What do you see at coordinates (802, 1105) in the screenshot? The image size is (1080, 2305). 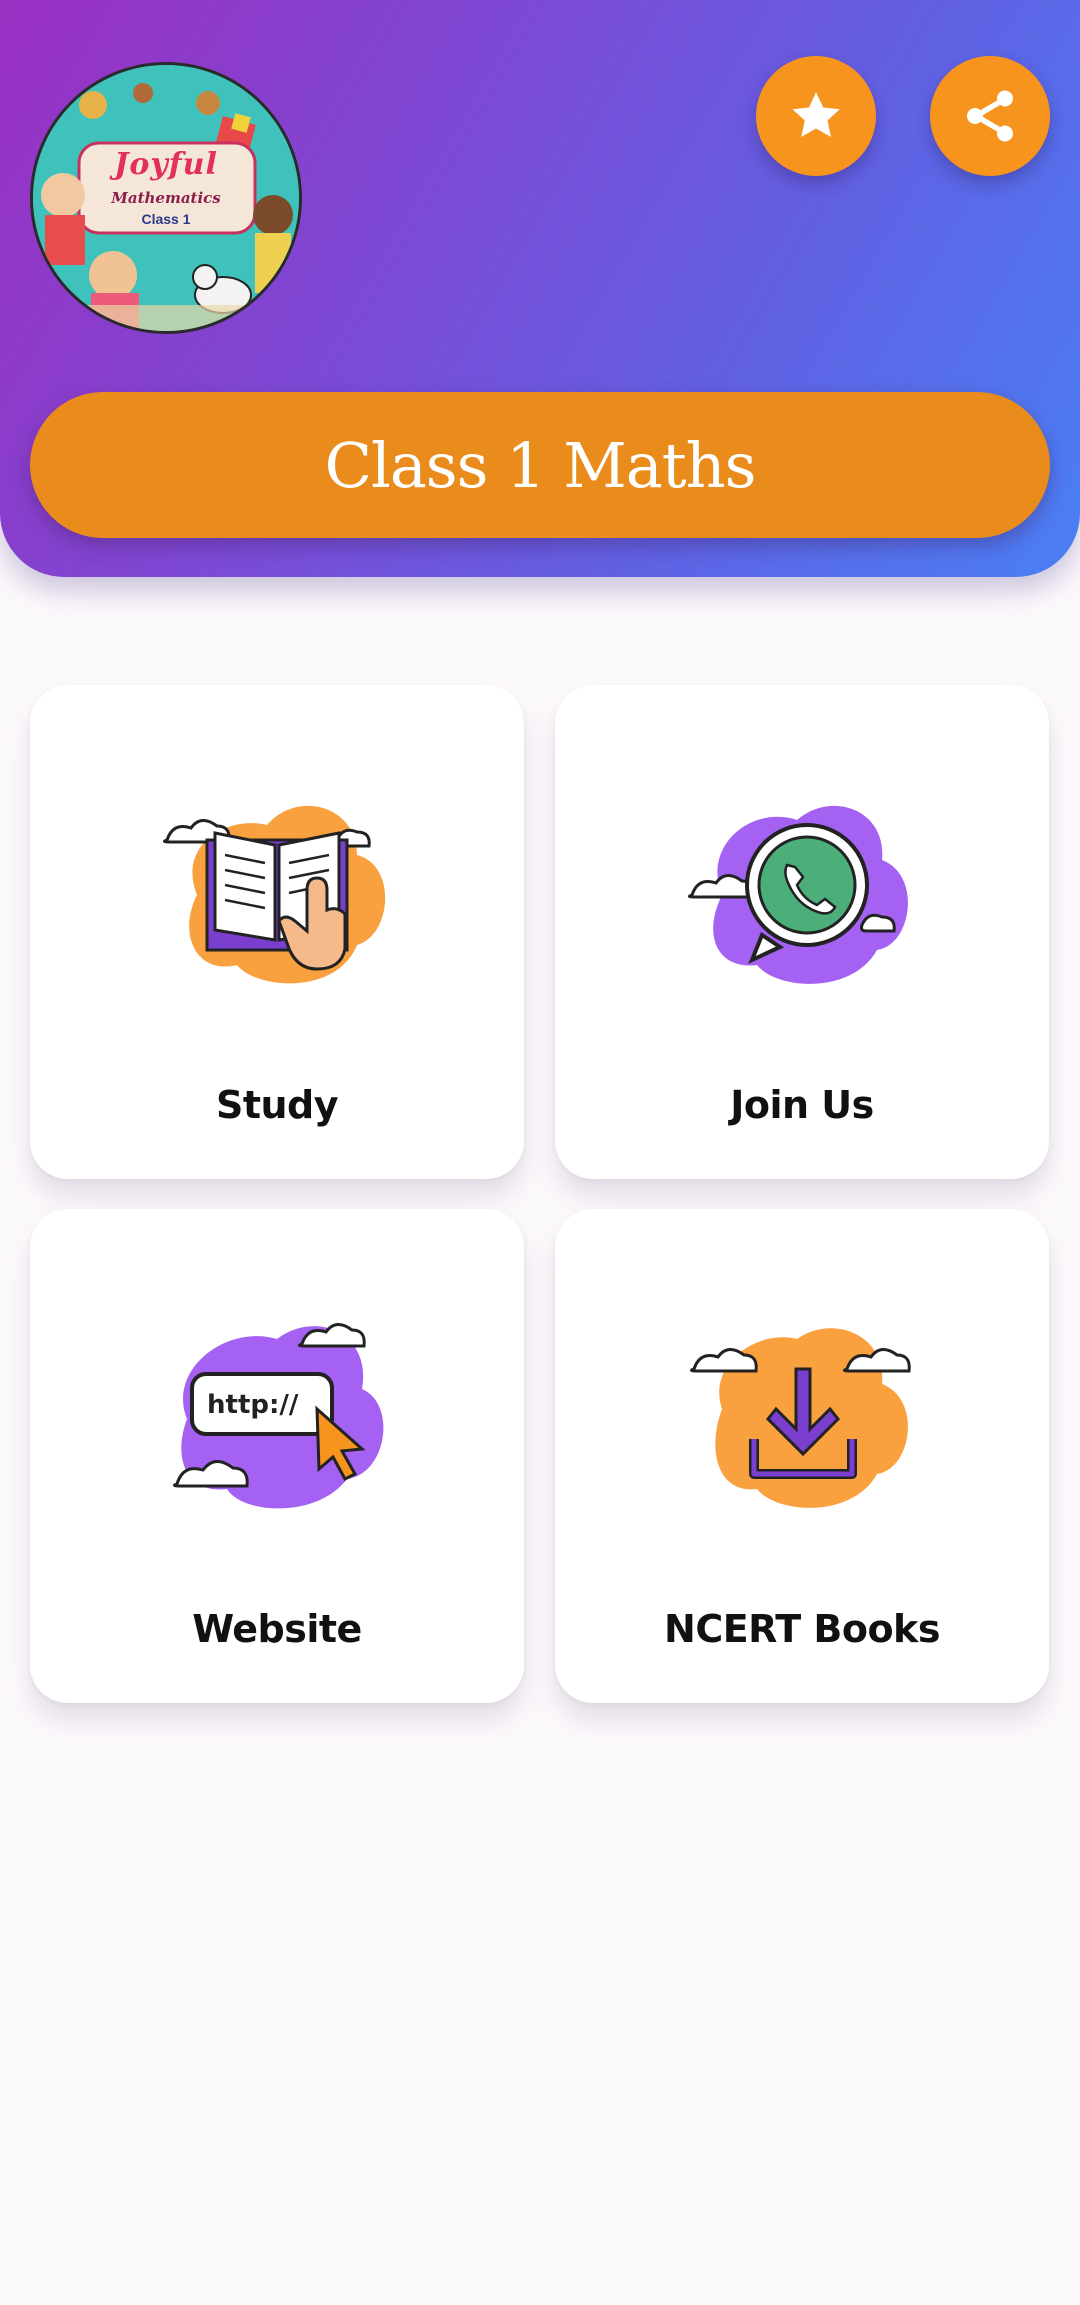 I see `join-us-label: Join Us` at bounding box center [802, 1105].